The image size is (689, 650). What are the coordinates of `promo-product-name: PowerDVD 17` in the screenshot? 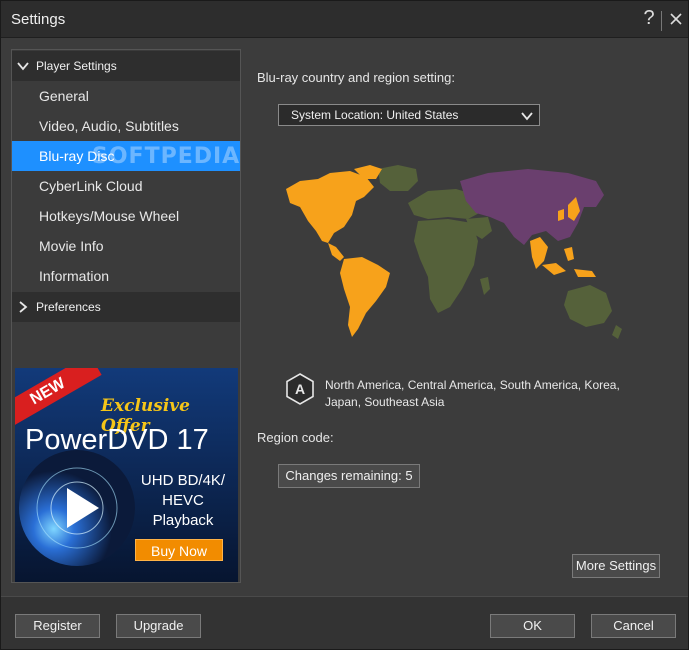 It's located at (117, 440).